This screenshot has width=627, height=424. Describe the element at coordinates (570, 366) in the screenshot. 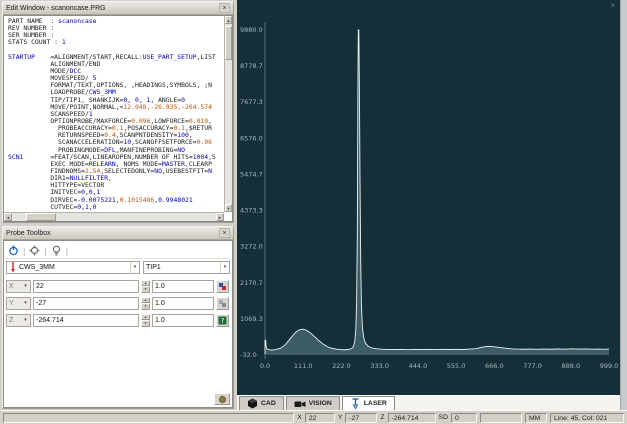

I see `x-tick-label: 888.0` at that location.